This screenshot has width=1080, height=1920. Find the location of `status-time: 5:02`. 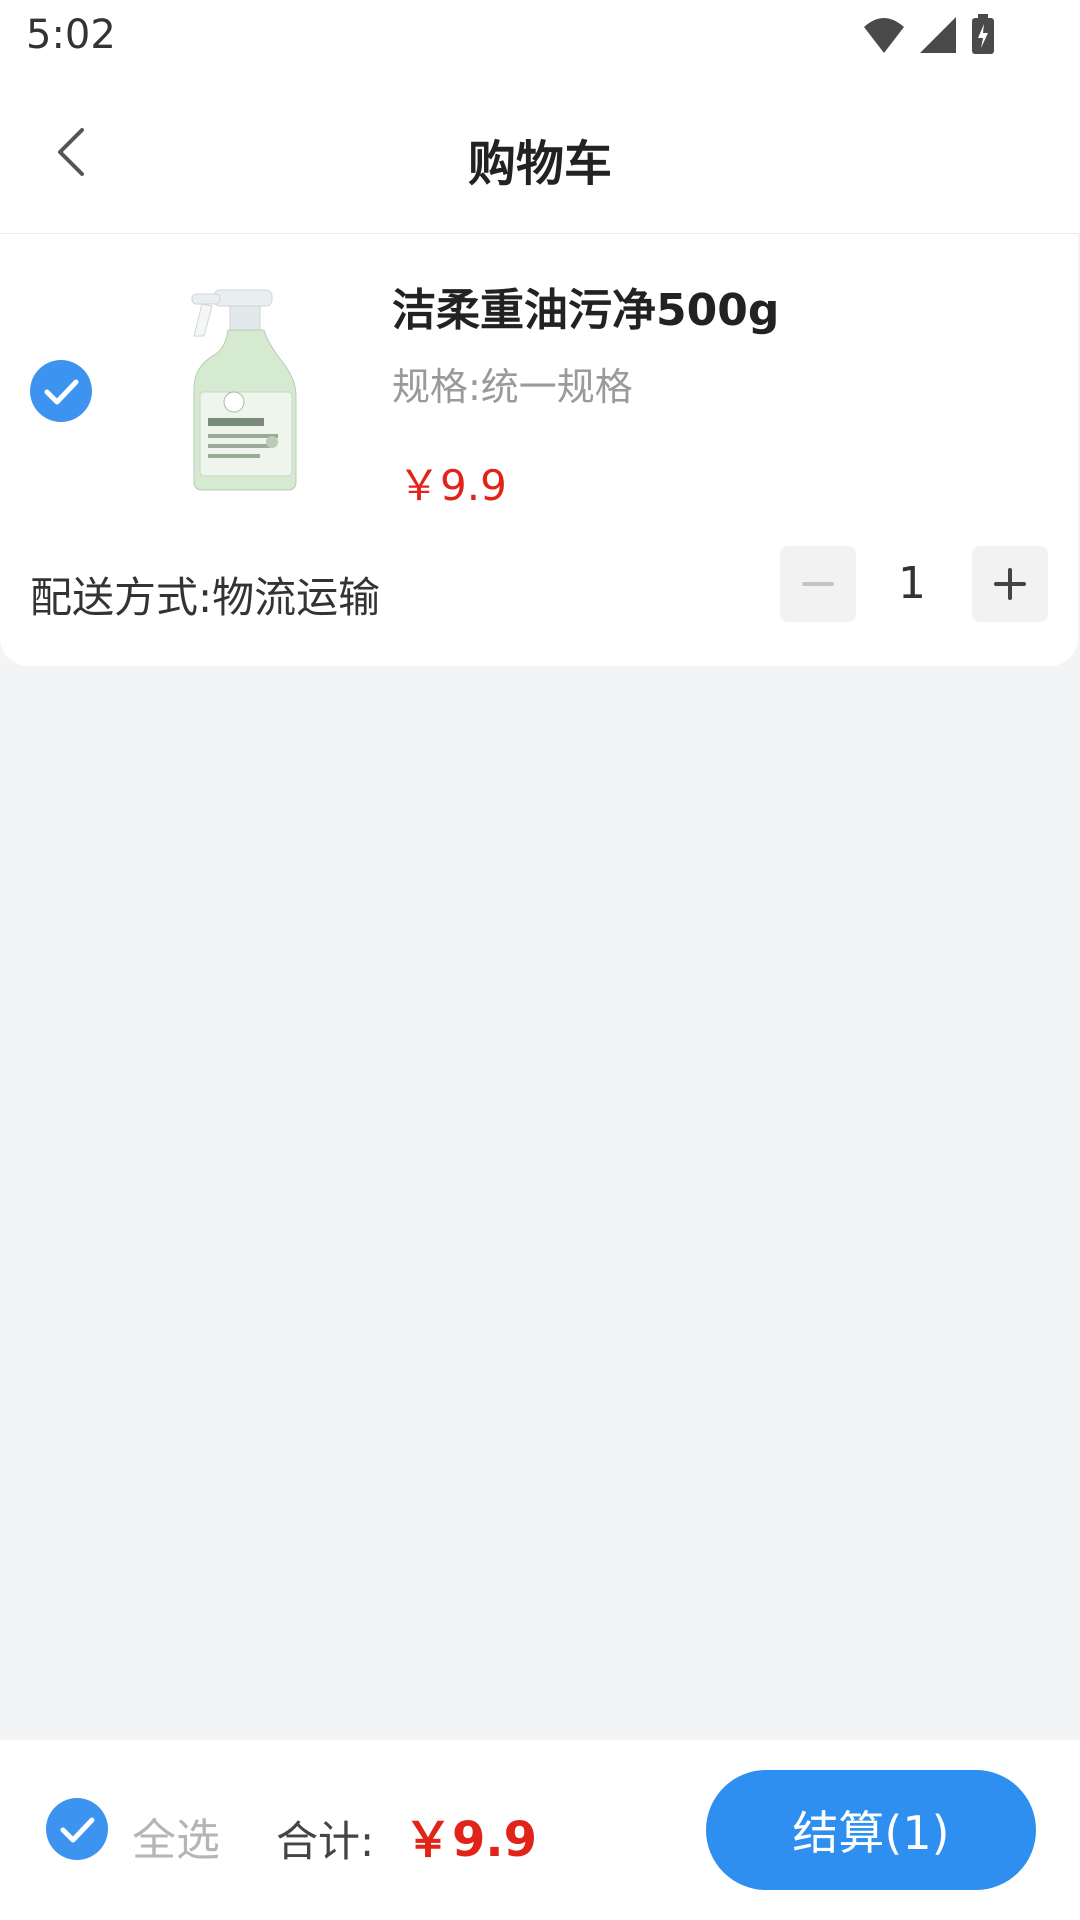

status-time: 5:02 is located at coordinates (71, 35).